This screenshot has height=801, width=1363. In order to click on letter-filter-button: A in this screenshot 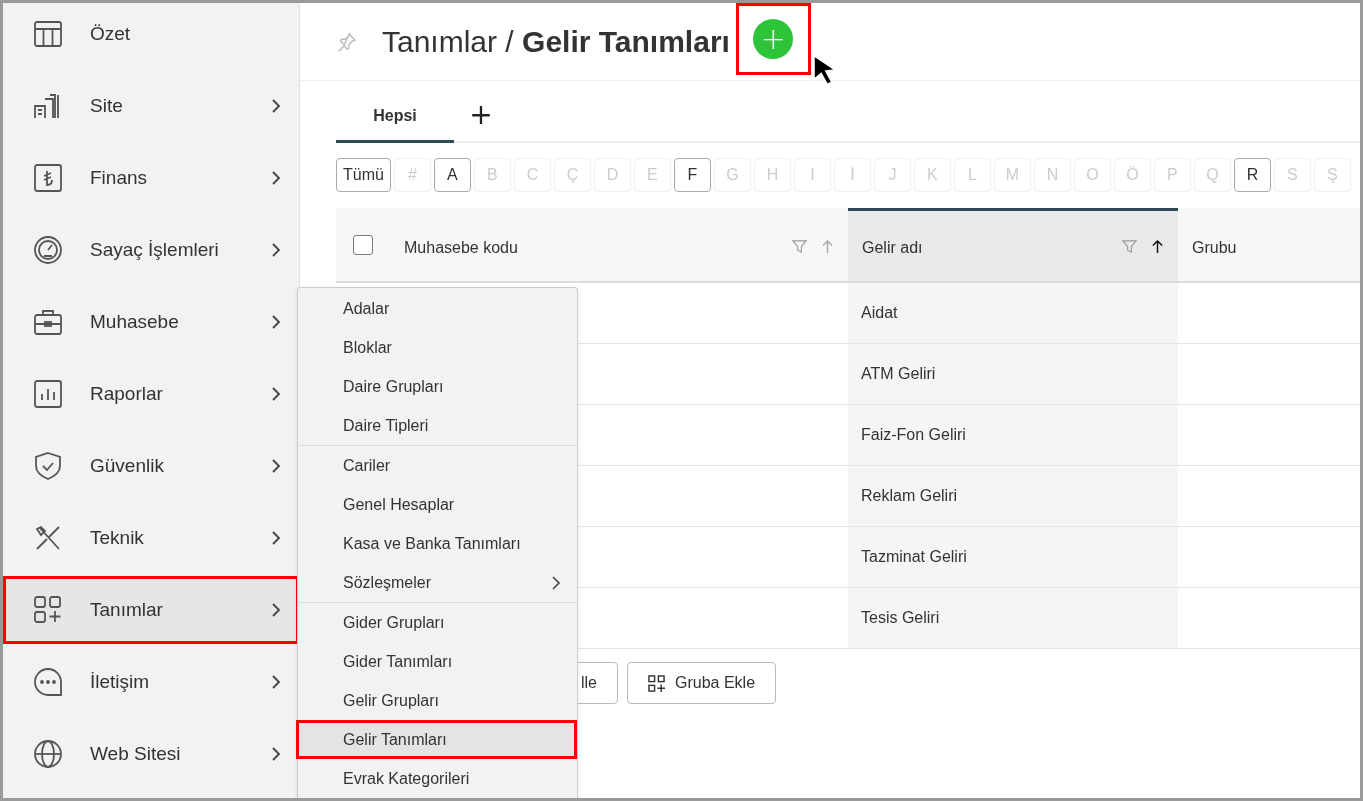, I will do `click(452, 175)`.